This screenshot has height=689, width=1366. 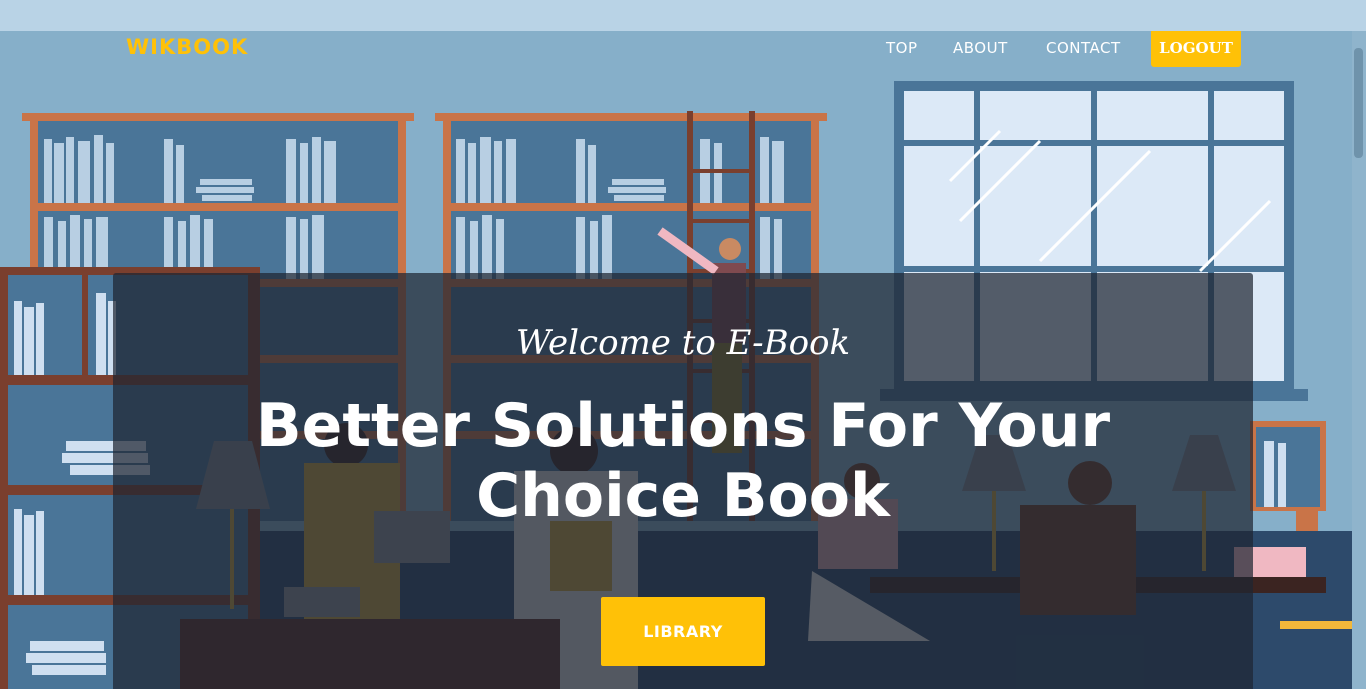 I want to click on nav-item-about: ABOUT, so click(x=980, y=48).